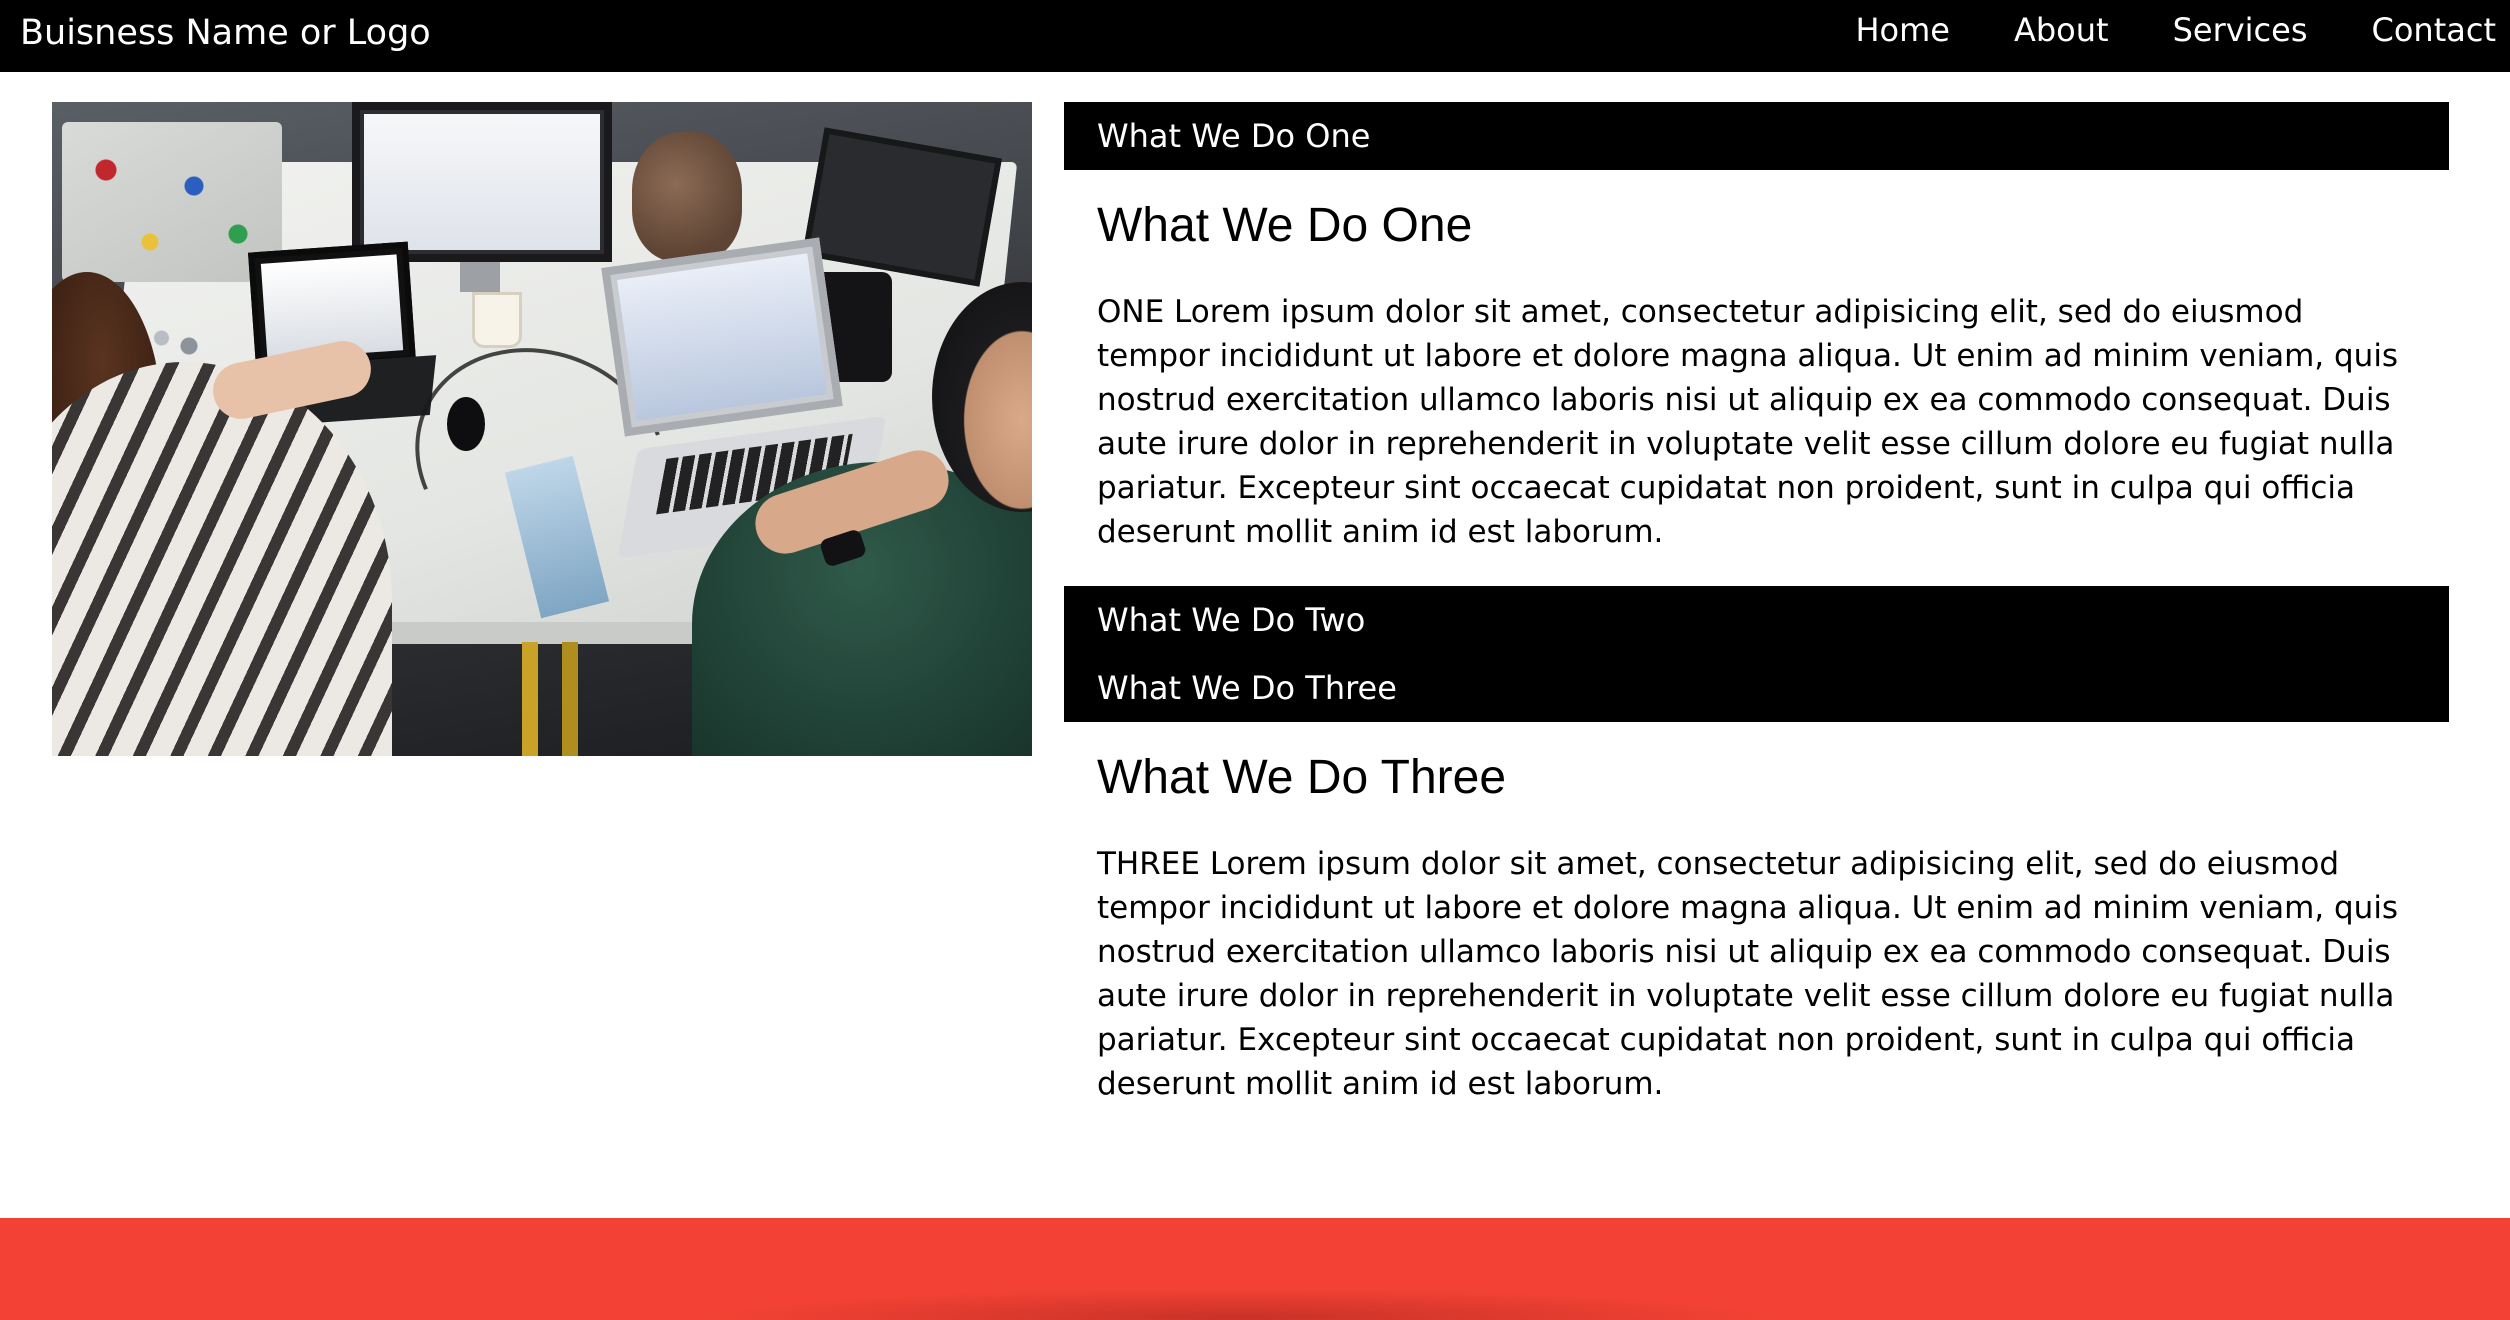  I want to click on nav-link-home: Home, so click(1902, 30).